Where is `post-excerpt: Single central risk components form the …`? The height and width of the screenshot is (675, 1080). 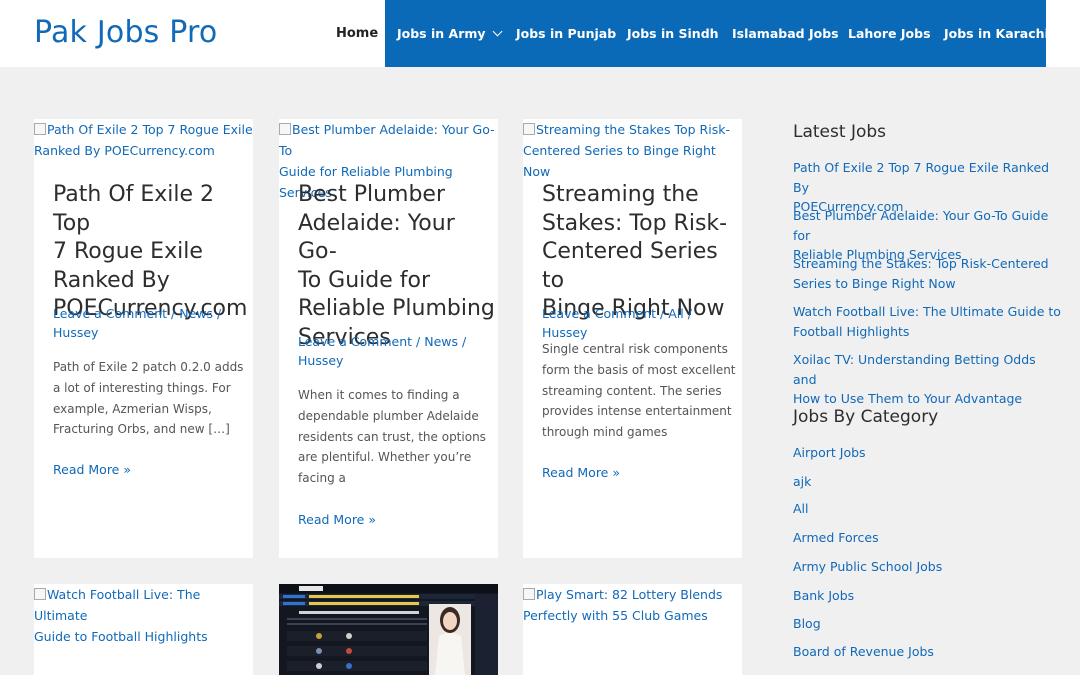
post-excerpt: Single central risk components form the … is located at coordinates (639, 391).